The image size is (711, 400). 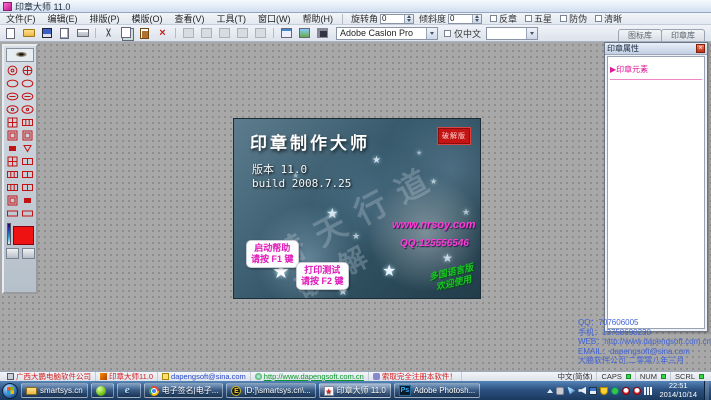 What do you see at coordinates (393, 18) in the screenshot?
I see `rotation-input` at bounding box center [393, 18].